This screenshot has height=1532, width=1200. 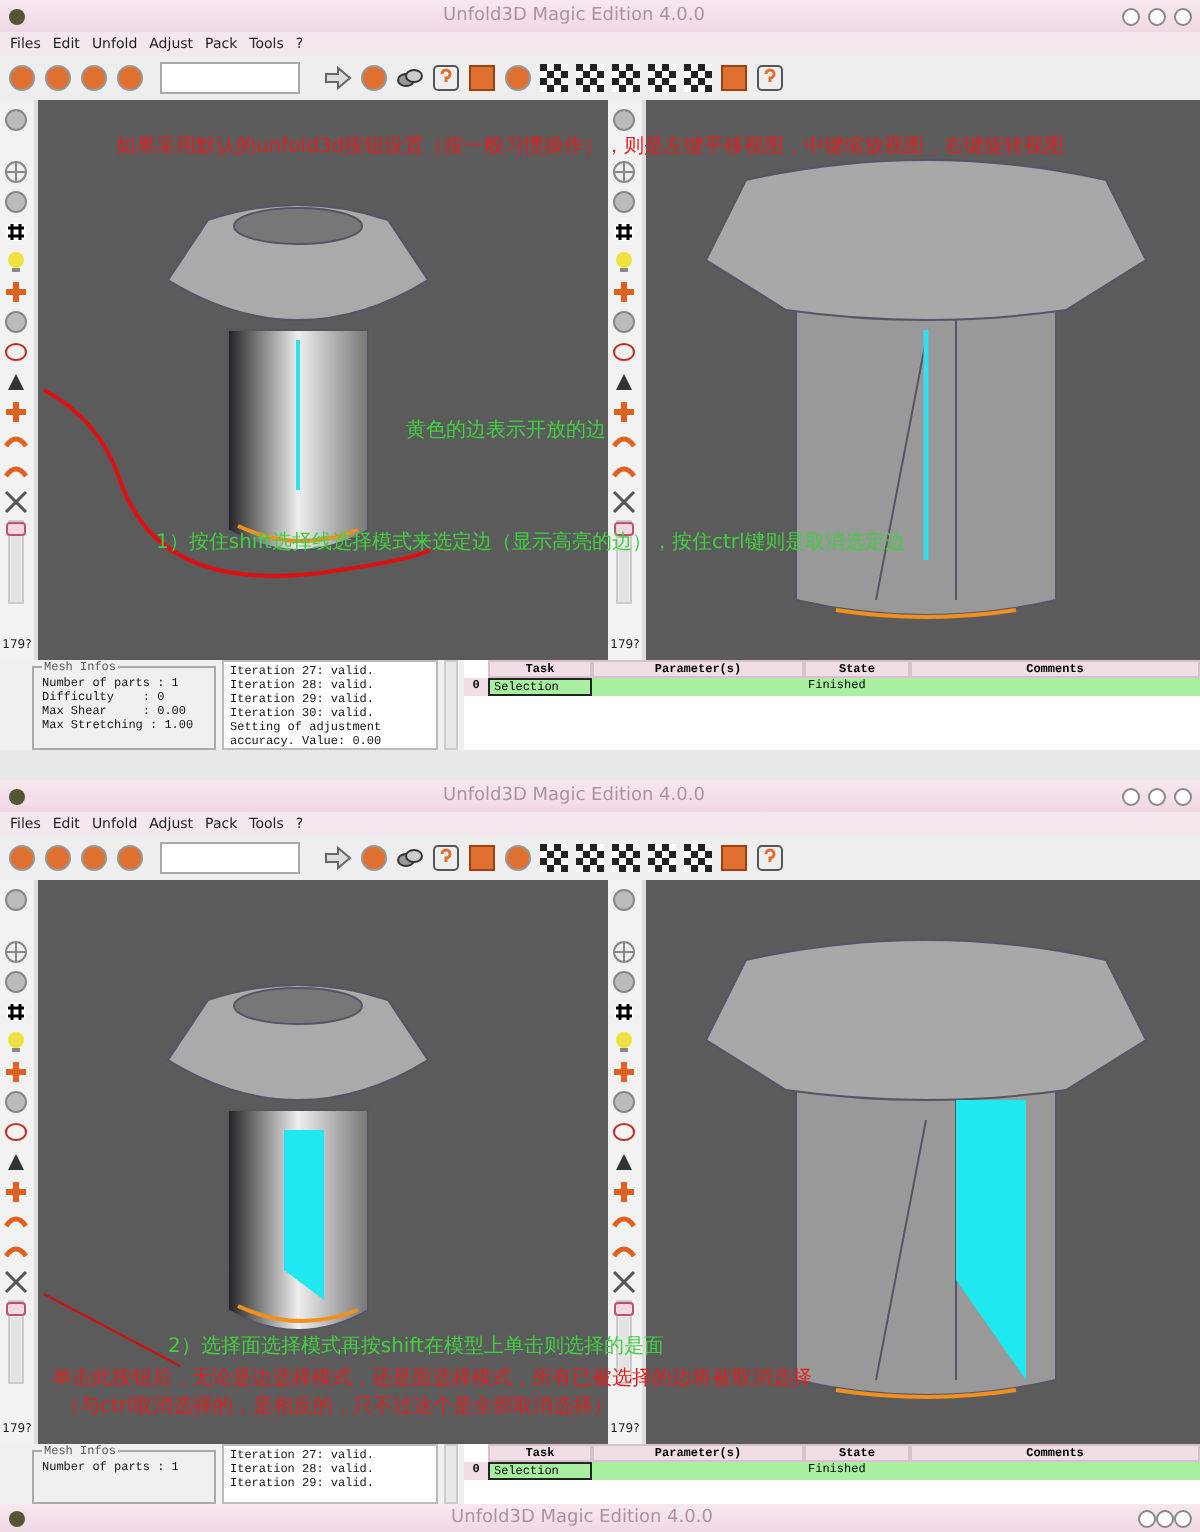 I want to click on annotation-text: 黄色的边表示开放的边, so click(x=506, y=431).